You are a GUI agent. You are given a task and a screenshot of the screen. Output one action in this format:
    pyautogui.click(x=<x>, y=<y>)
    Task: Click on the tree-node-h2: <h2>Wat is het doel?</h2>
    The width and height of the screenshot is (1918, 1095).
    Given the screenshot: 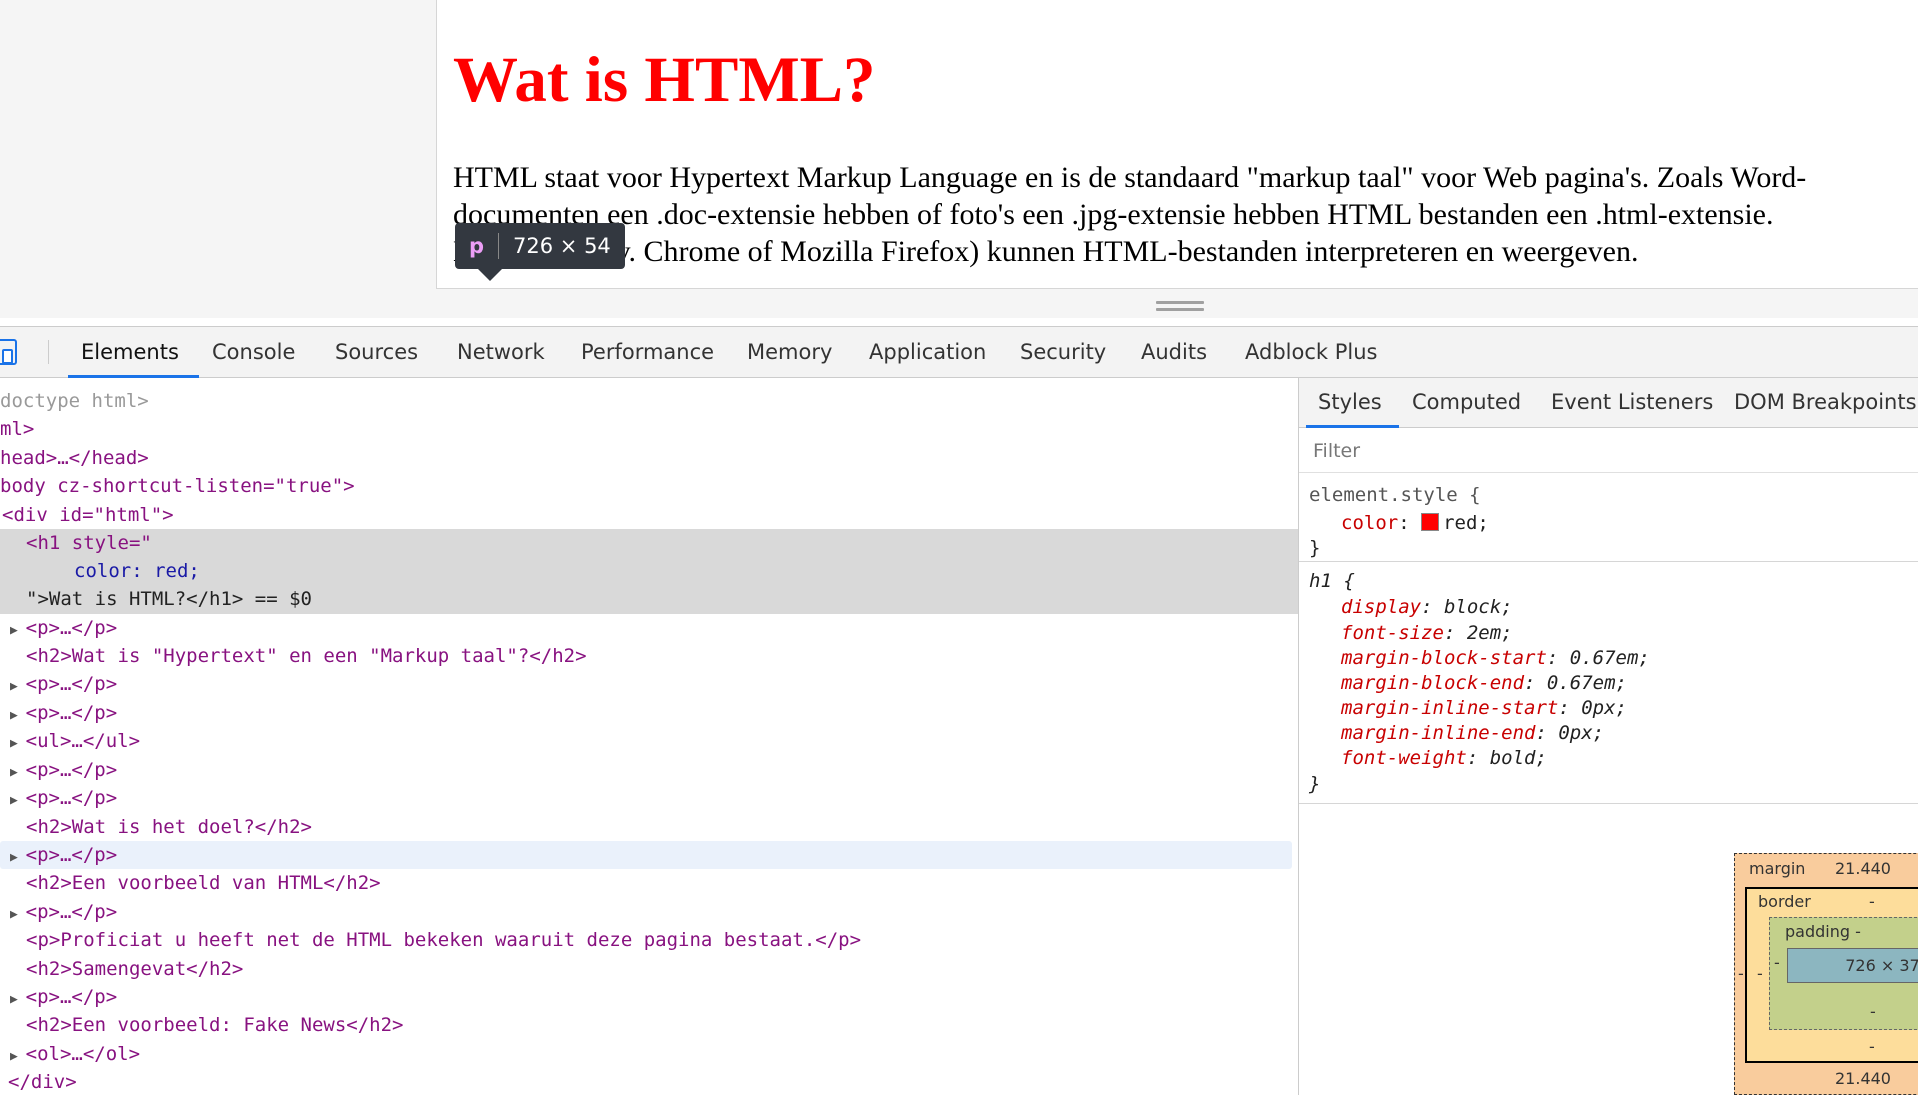 What is the action you would take?
    pyautogui.click(x=649, y=827)
    